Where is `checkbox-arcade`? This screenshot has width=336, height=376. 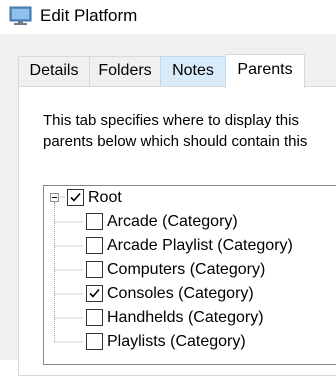 checkbox-arcade is located at coordinates (94, 221).